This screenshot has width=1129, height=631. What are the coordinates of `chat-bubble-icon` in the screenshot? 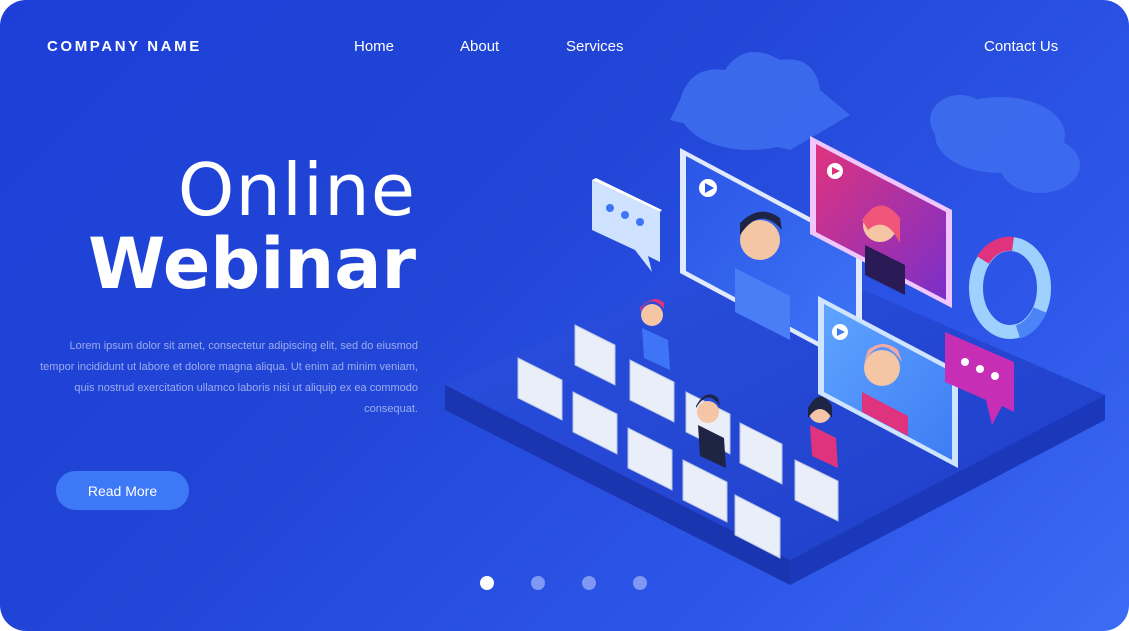 It's located at (627, 225).